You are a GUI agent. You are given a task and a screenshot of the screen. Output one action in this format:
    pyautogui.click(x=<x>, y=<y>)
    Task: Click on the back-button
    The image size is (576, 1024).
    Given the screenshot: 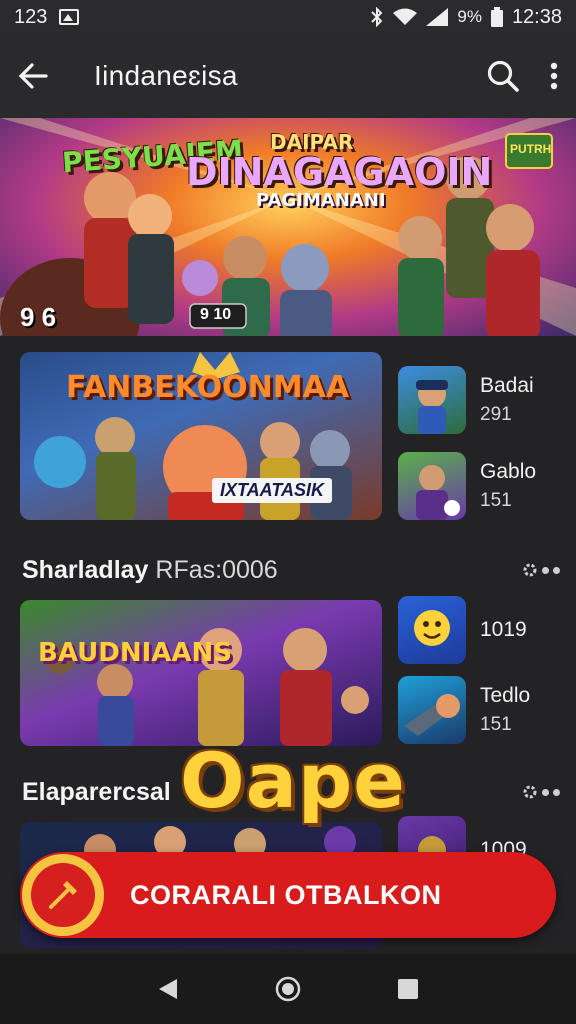 What is the action you would take?
    pyautogui.click(x=33, y=76)
    